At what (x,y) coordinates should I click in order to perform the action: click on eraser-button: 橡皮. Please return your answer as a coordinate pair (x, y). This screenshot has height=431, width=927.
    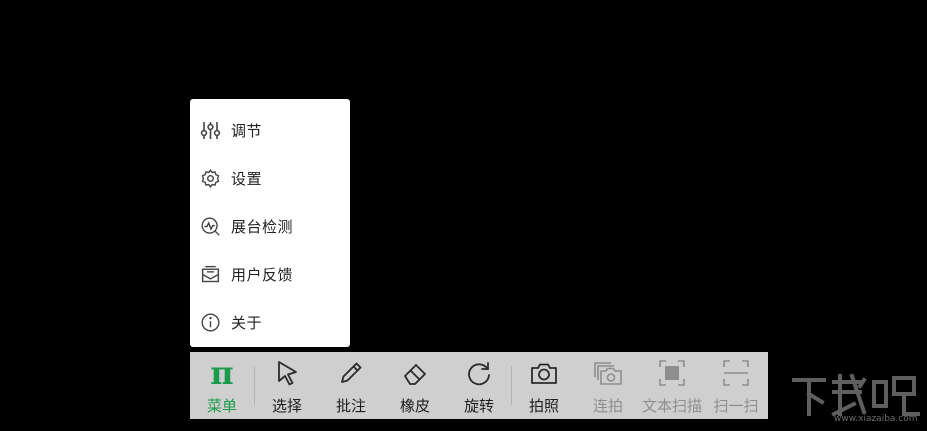
    Looking at the image, I should click on (415, 385).